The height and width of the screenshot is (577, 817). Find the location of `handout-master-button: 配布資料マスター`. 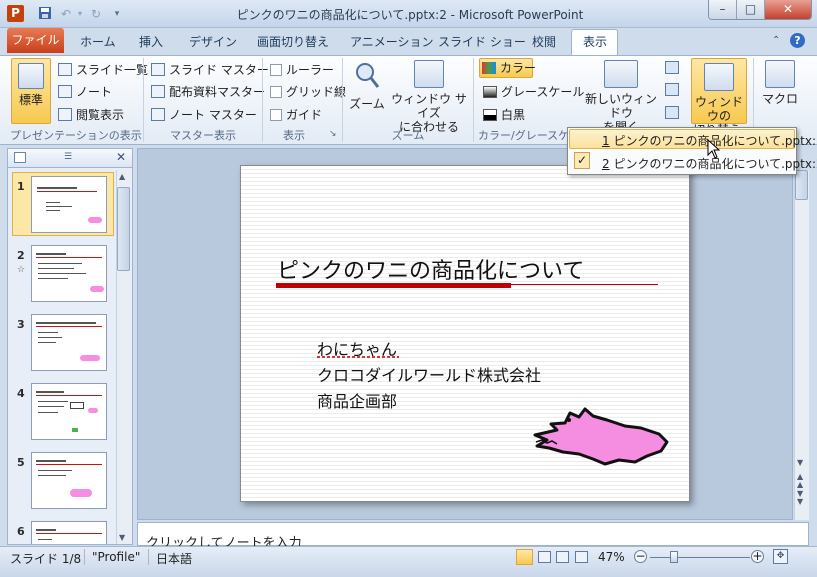

handout-master-button: 配布資料マスター is located at coordinates (208, 91).